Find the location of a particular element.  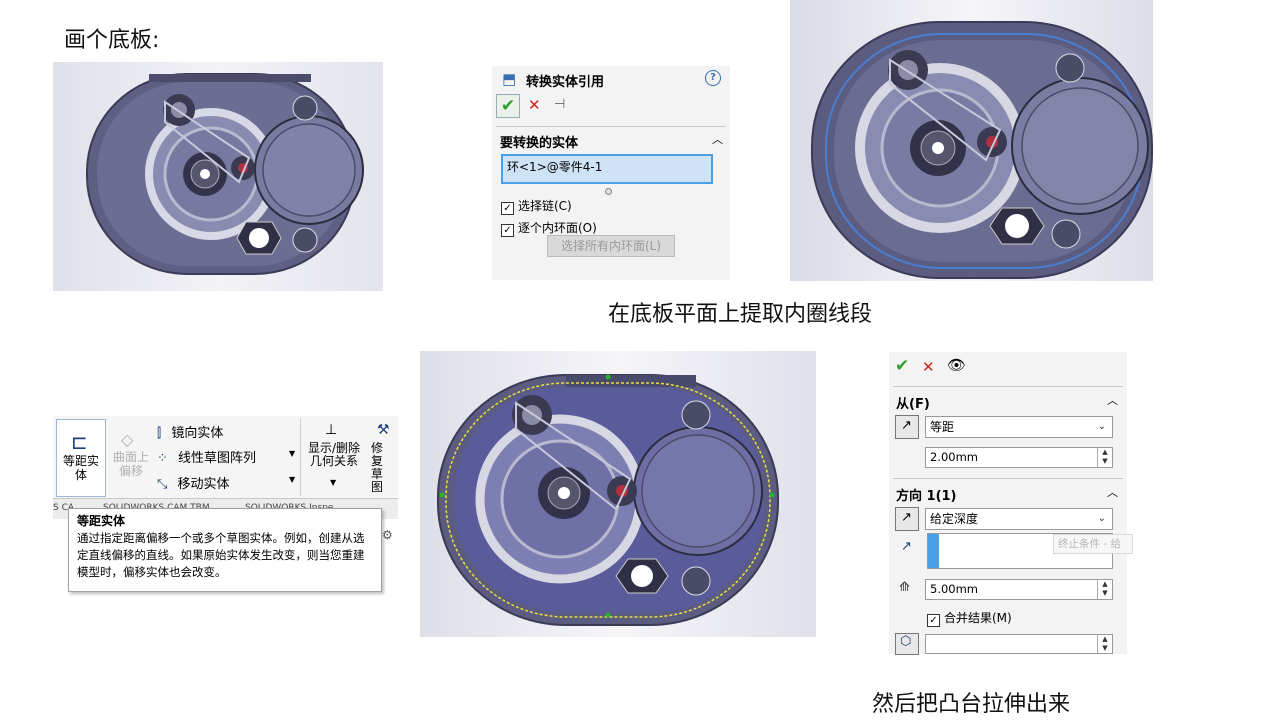

direction-section-title: 方向 1(1) is located at coordinates (926, 496).